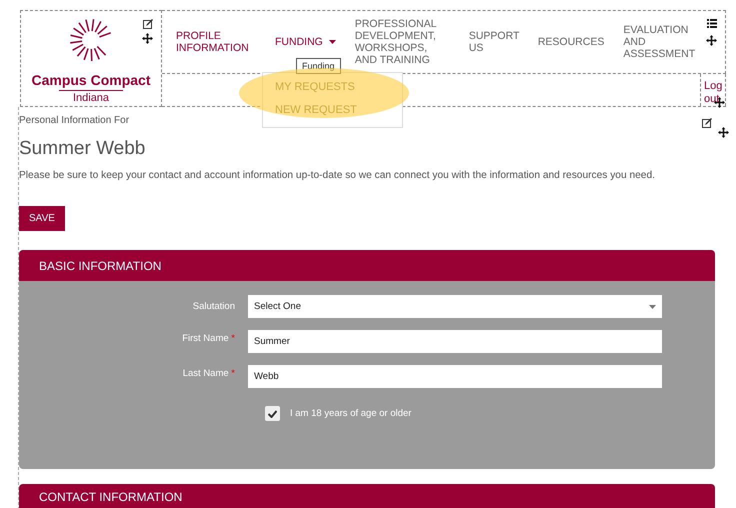 Image resolution: width=736 pixels, height=508 pixels. What do you see at coordinates (208, 373) in the screenshot?
I see `field-label: Last Name *` at bounding box center [208, 373].